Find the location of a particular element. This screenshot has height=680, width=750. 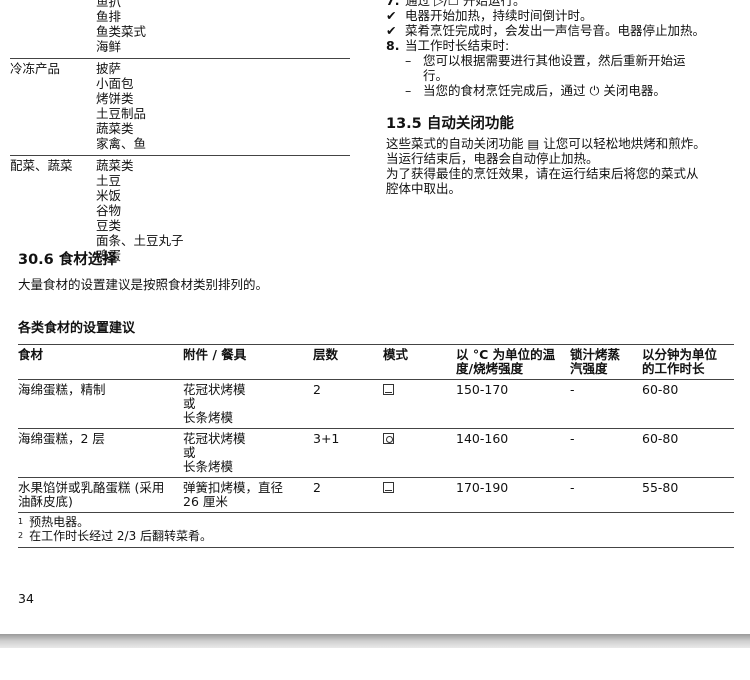

accessory-cell: 26 厘米 is located at coordinates (205, 501).